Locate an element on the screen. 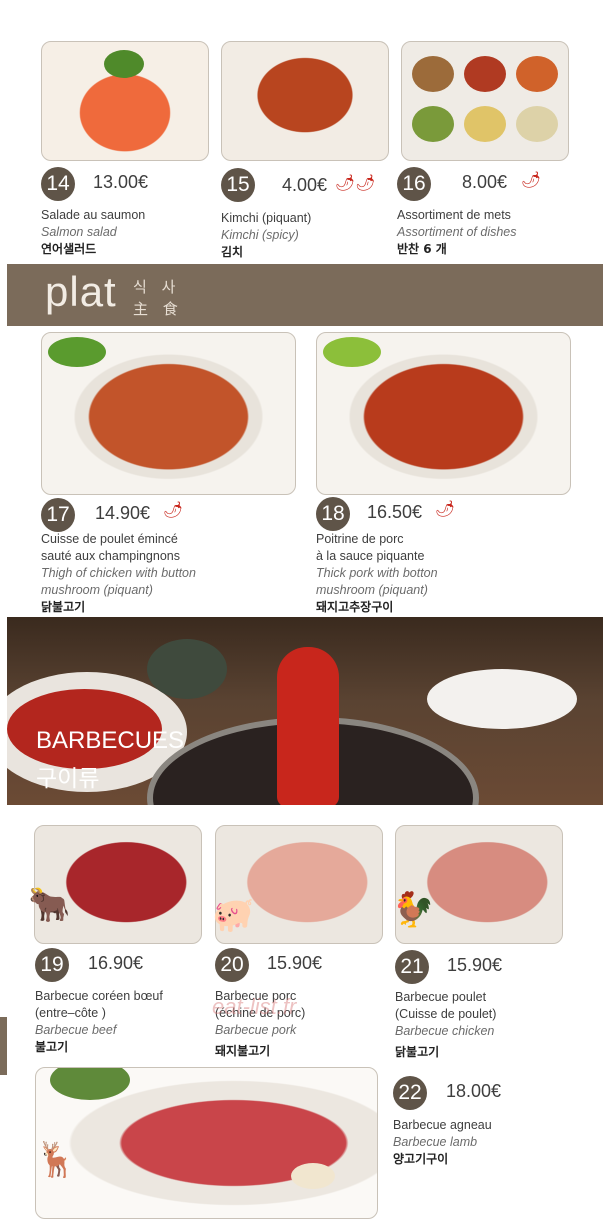  item-price: 18.00€ is located at coordinates (474, 1091).